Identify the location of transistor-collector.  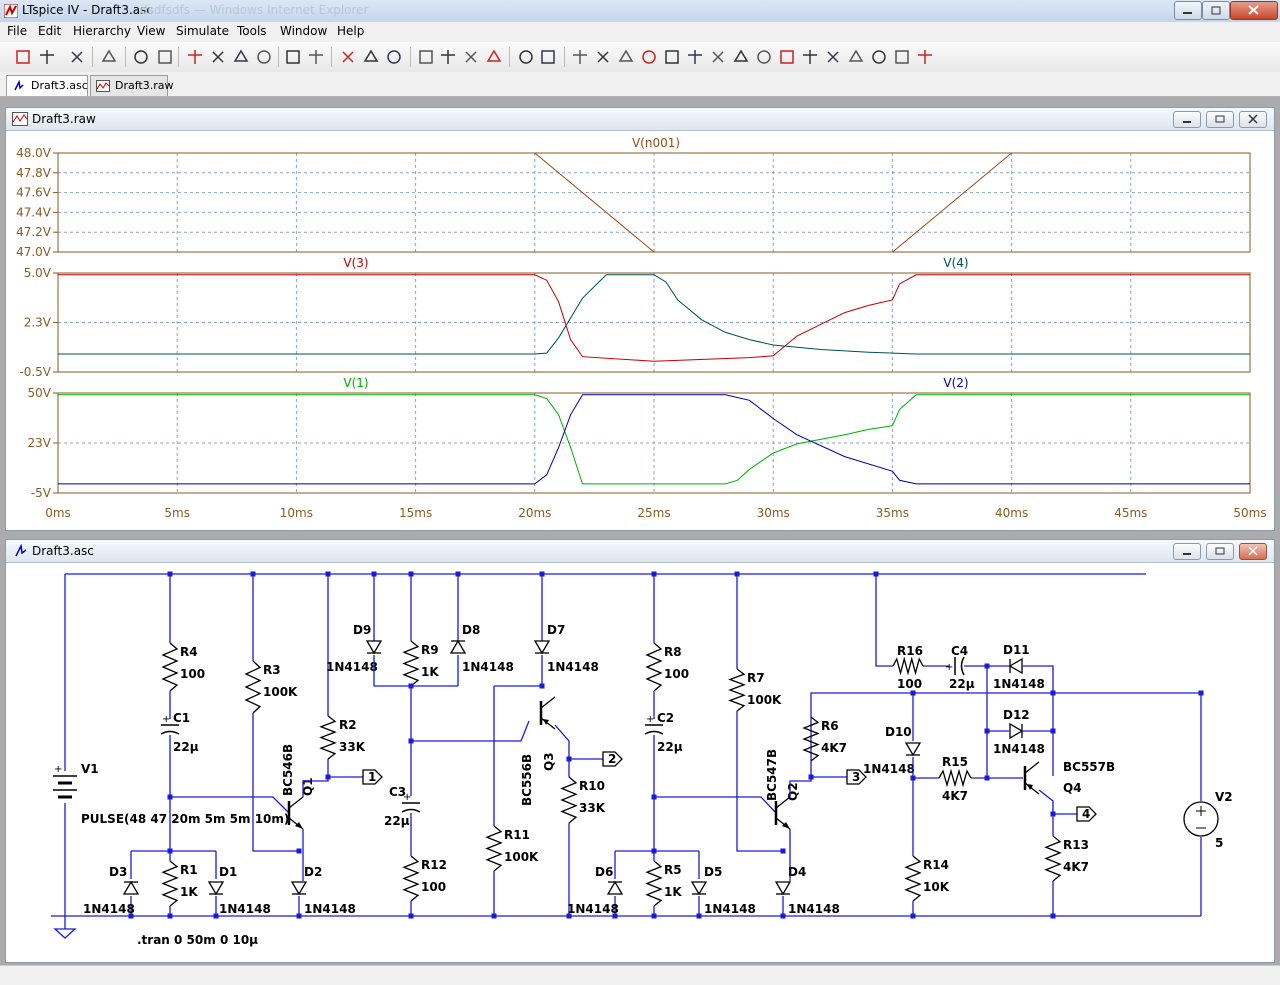
(296, 802).